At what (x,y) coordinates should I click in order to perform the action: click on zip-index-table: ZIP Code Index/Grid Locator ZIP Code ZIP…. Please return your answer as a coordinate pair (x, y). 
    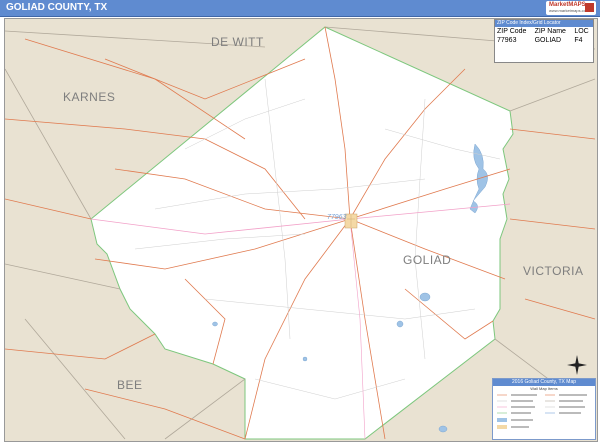
    Looking at the image, I should click on (544, 41).